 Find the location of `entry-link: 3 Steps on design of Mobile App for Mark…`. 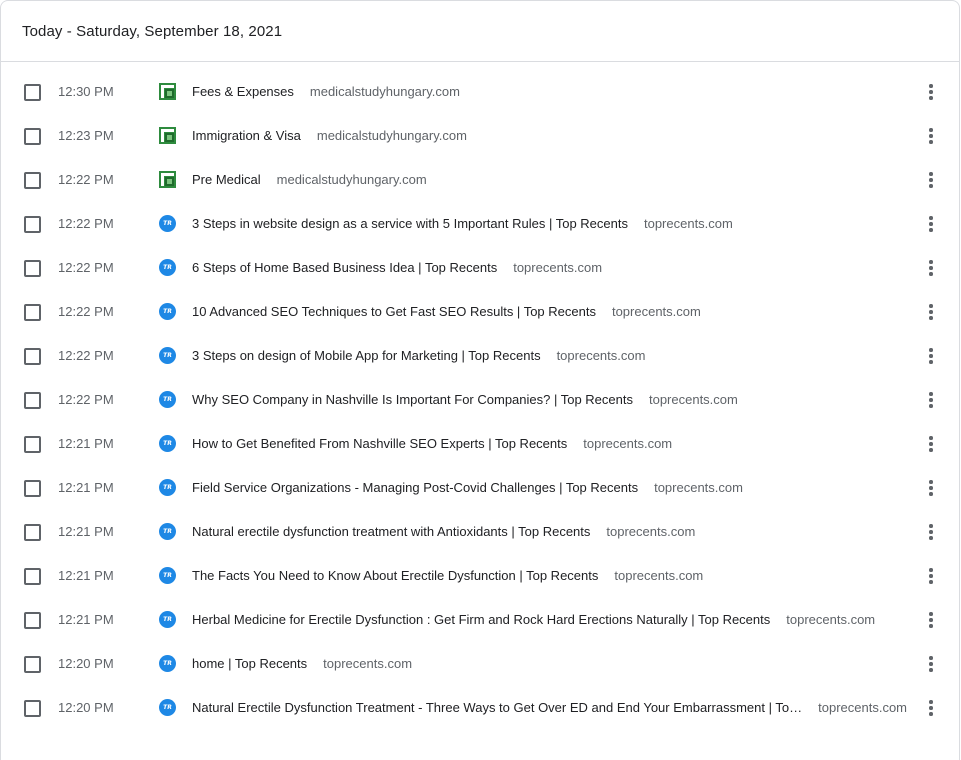

entry-link: 3 Steps on design of Mobile App for Mark… is located at coordinates (549, 355).